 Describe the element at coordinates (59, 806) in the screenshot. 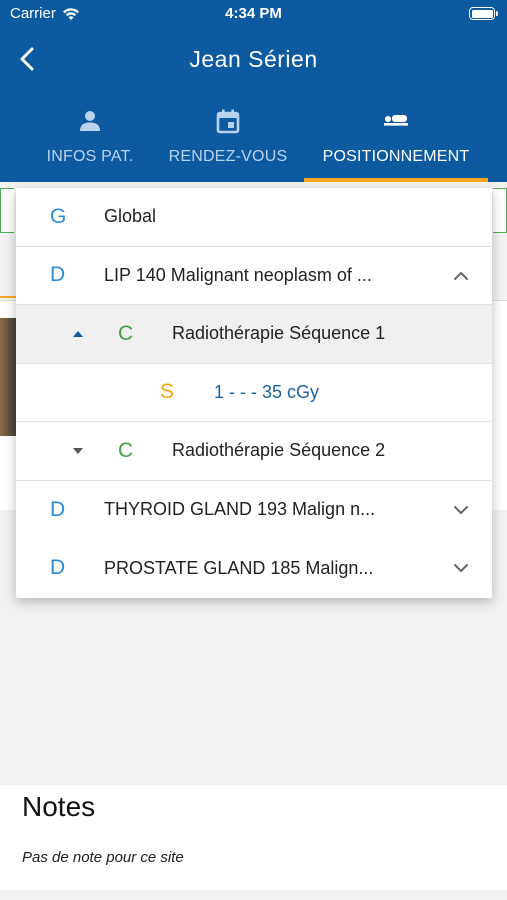

I see `notes-title: Notes` at that location.